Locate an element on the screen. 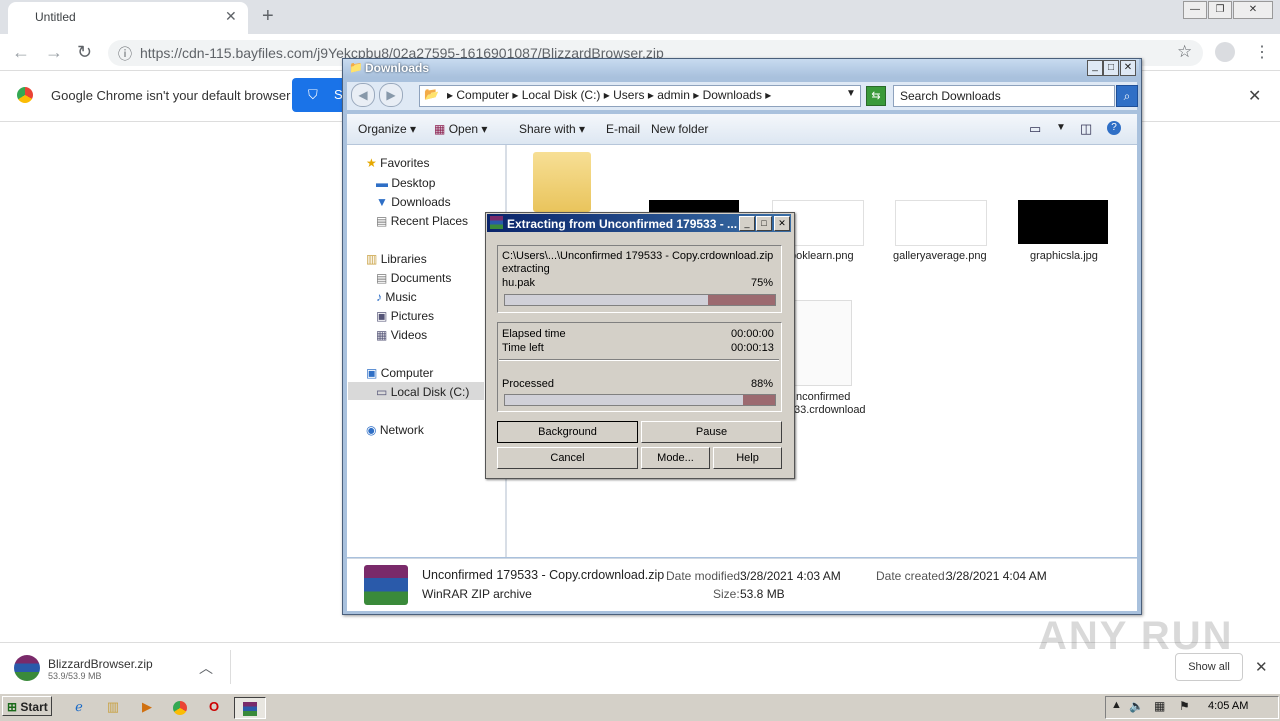  nav-music: ♪ Music is located at coordinates (396, 297).